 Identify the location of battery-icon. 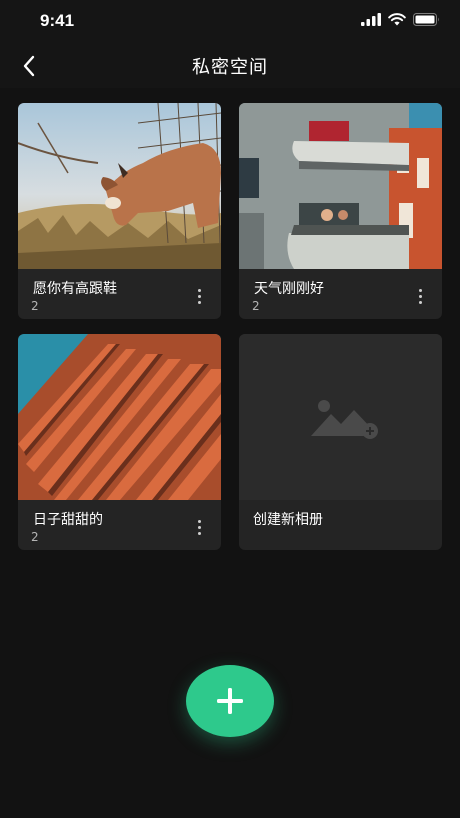
(426, 19).